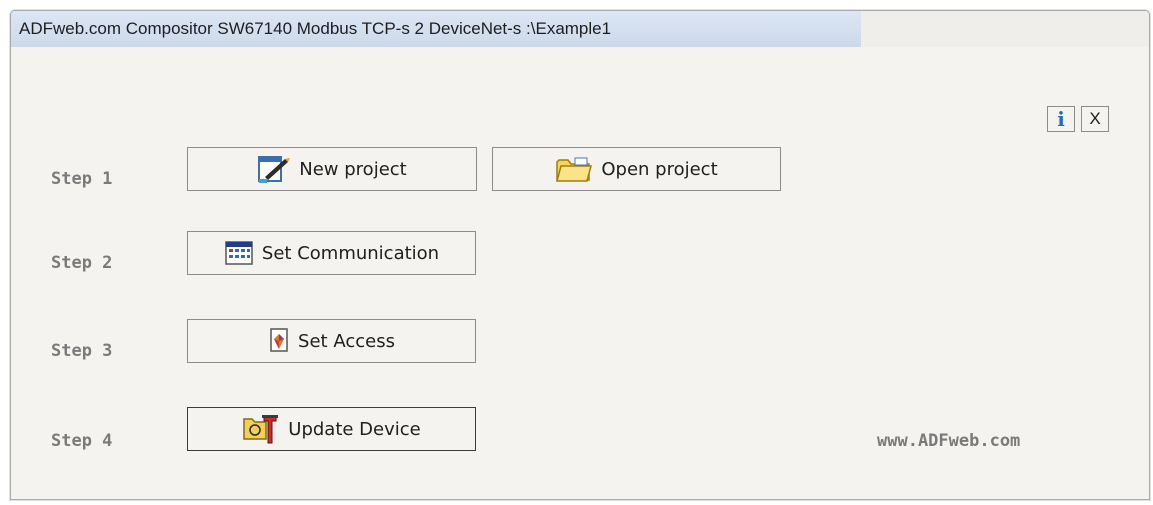 The width and height of the screenshot is (1153, 505). Describe the element at coordinates (1005, 29) in the screenshot. I see `title-bar-blank` at that location.